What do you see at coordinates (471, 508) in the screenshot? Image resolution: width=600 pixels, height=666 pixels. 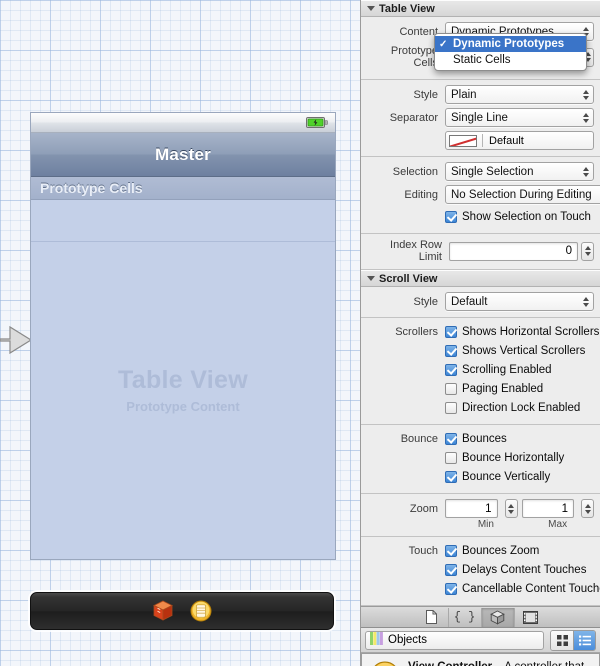 I see `zoom-min-field: 1` at bounding box center [471, 508].